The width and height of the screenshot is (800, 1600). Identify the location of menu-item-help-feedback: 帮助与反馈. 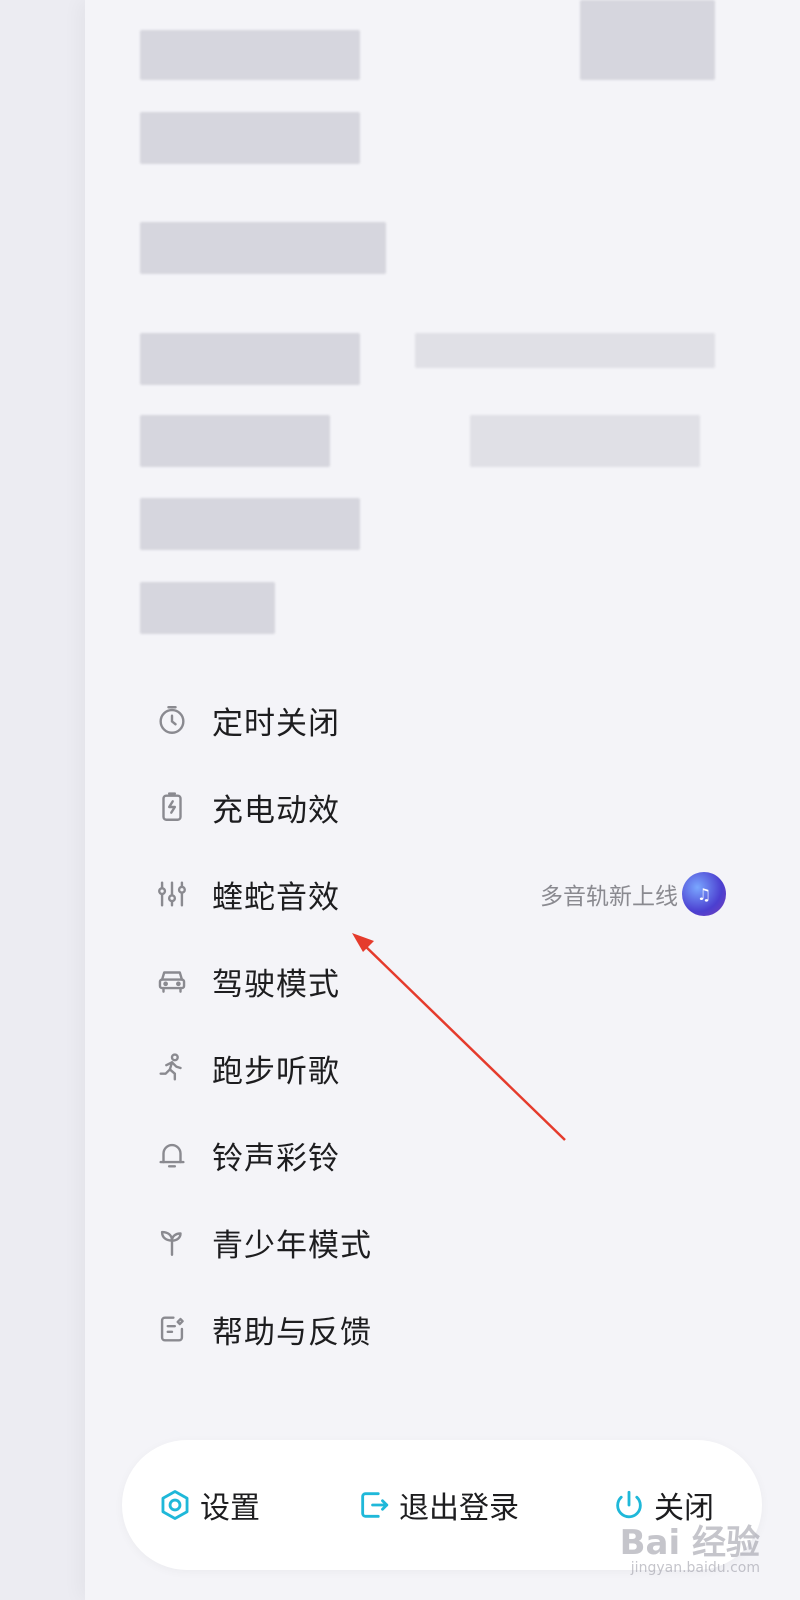
(445, 1329).